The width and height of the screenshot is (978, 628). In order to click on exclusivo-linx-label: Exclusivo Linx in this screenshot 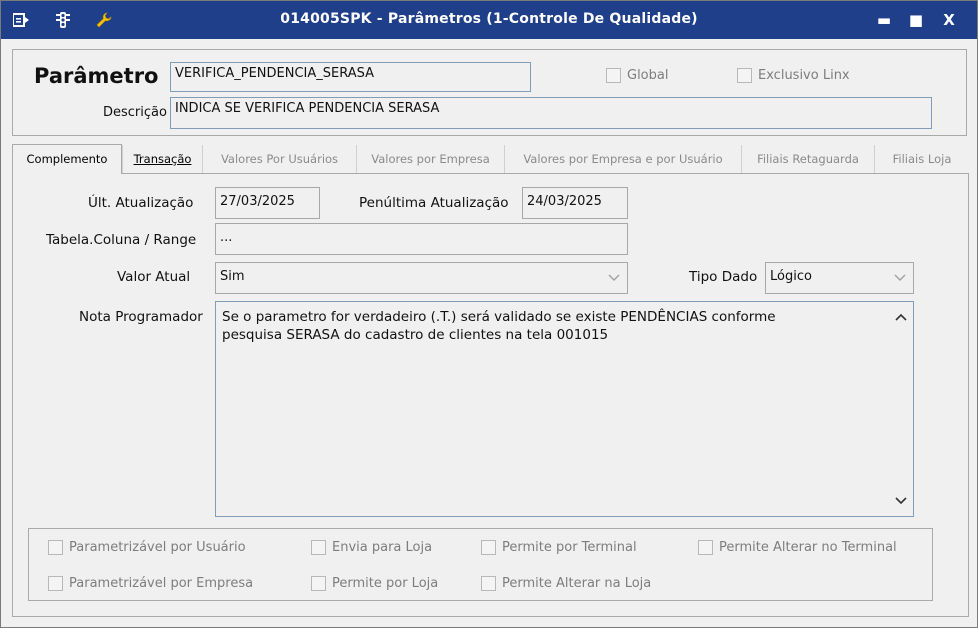, I will do `click(804, 75)`.